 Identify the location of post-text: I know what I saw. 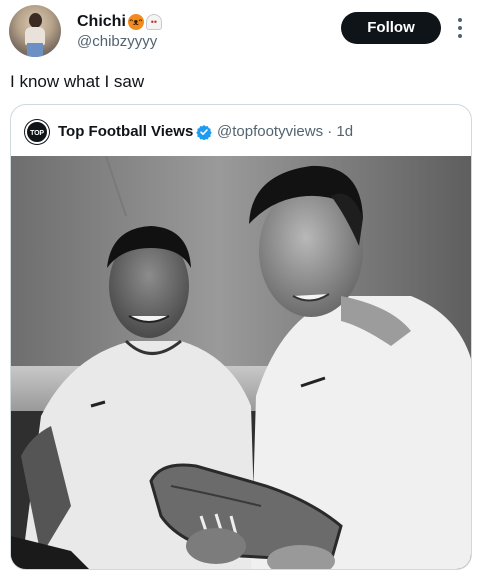
(77, 81).